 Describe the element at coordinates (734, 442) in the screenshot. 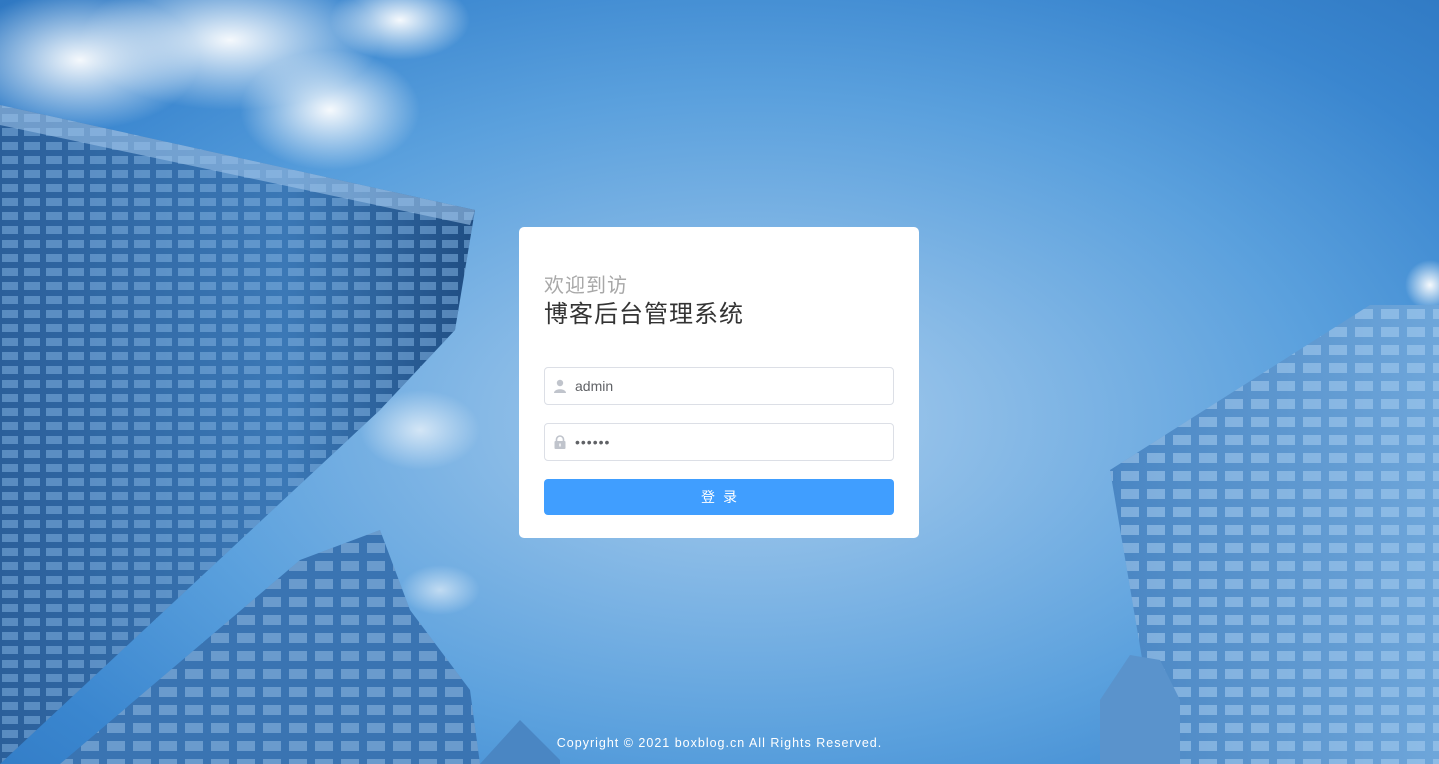

I see `password-input` at that location.